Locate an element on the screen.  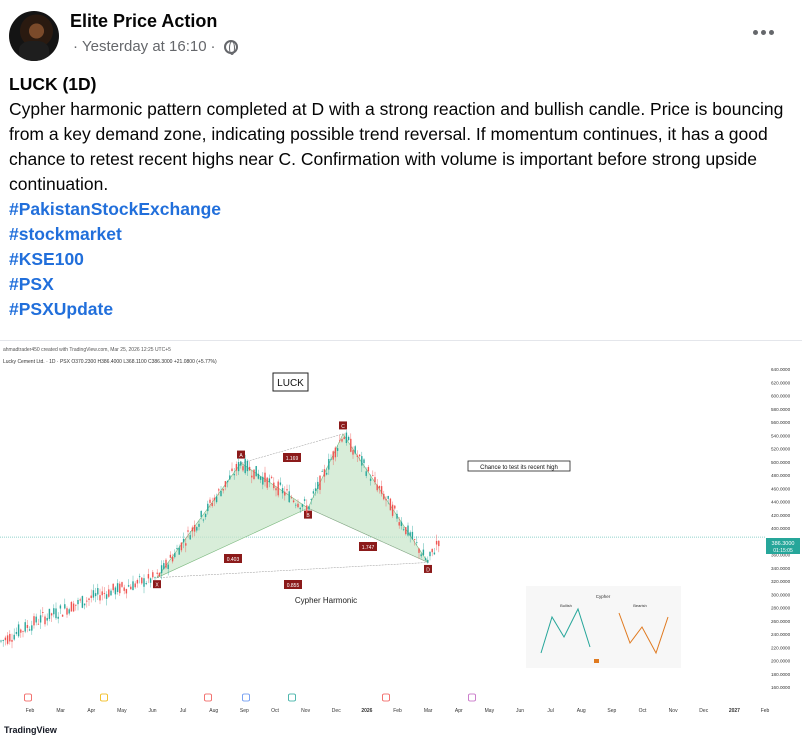
hashtag-link: #KSE100 is located at coordinates (399, 259).